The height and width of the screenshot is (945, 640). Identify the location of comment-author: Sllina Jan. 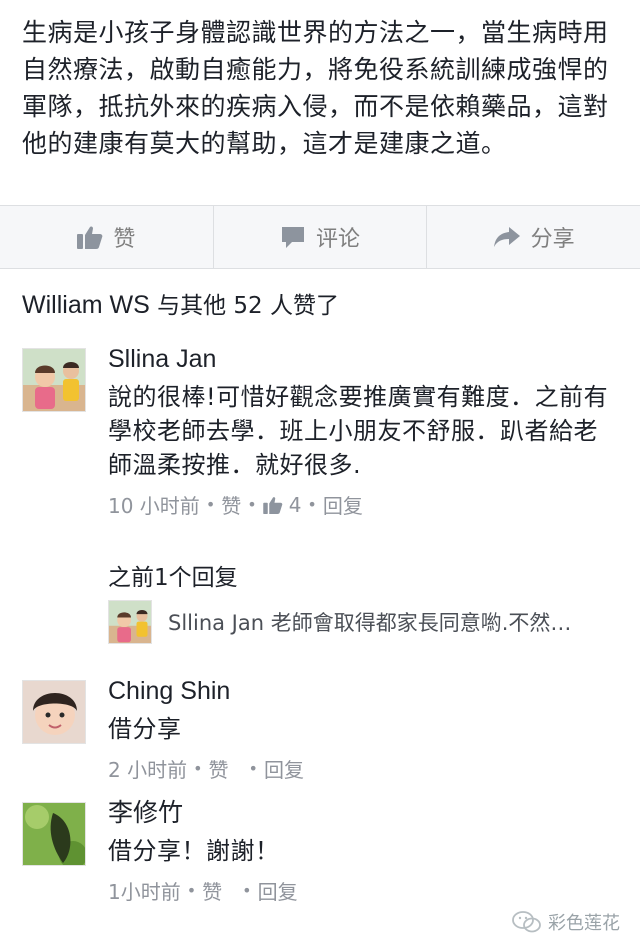
(363, 359).